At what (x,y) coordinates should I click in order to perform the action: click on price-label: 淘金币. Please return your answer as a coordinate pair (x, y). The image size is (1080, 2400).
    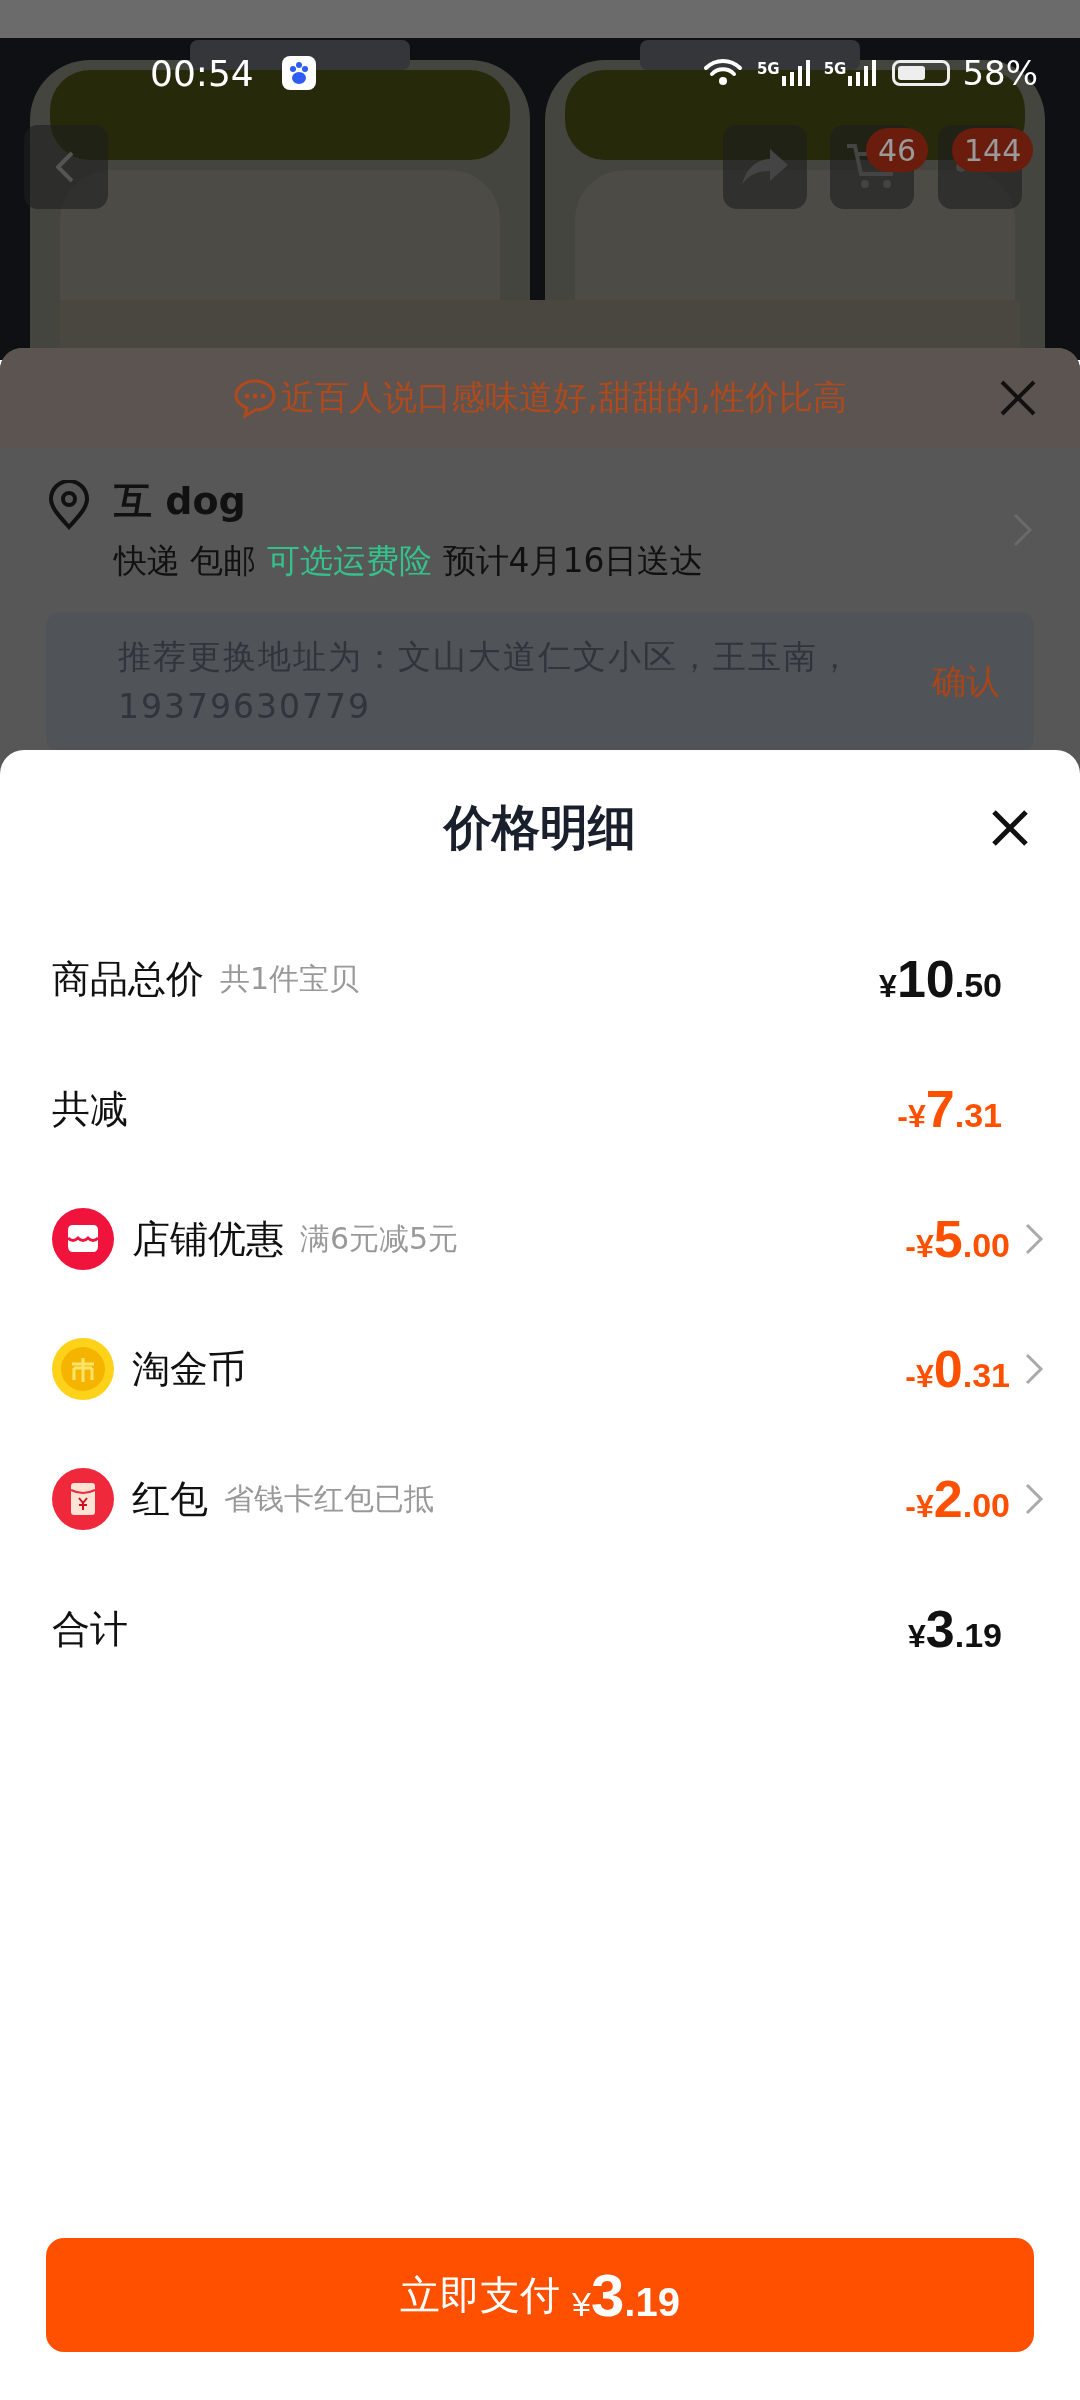
    Looking at the image, I should click on (189, 1369).